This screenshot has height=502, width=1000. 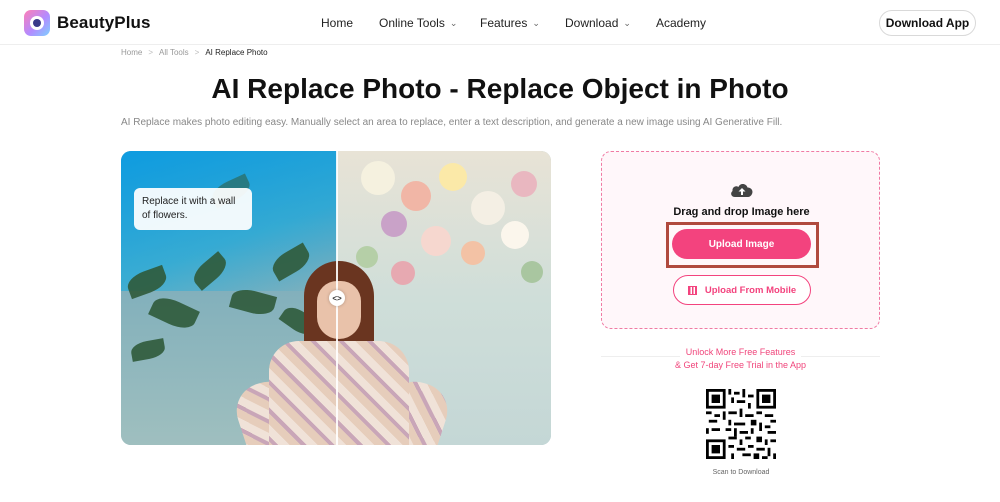 What do you see at coordinates (750, 290) in the screenshot?
I see `upload-from-mobile-label: Upload From Mobile` at bounding box center [750, 290].